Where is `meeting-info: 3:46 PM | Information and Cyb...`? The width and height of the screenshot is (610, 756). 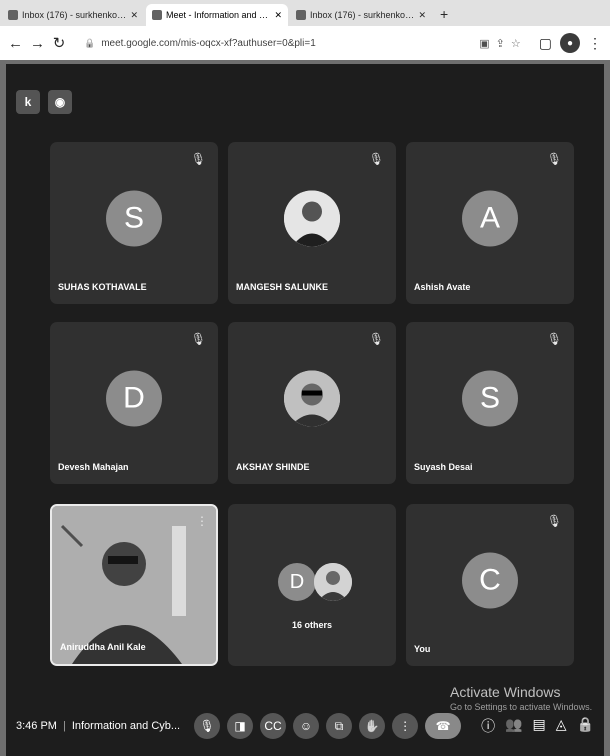
meeting-info: 3:46 PM | Information and Cyb... is located at coordinates (98, 726).